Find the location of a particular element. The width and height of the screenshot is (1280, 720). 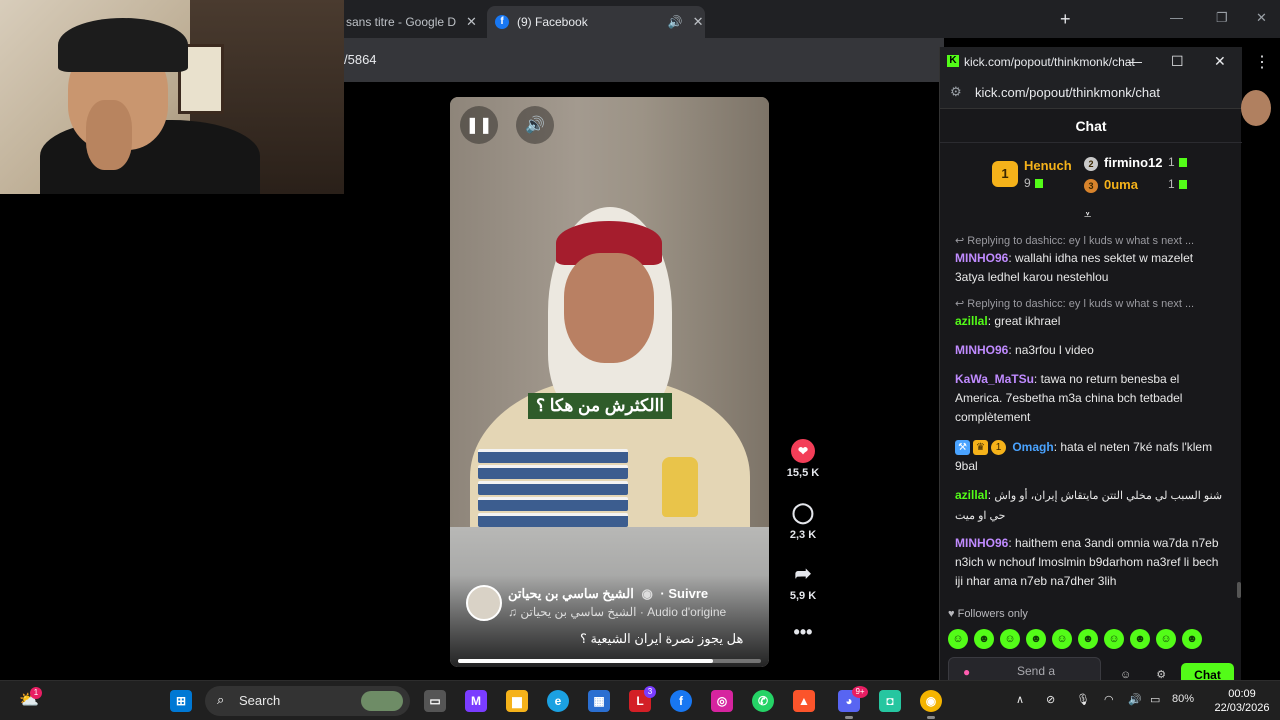

collapse-leaderboard-icon: ⩡ is located at coordinates (1087, 215).